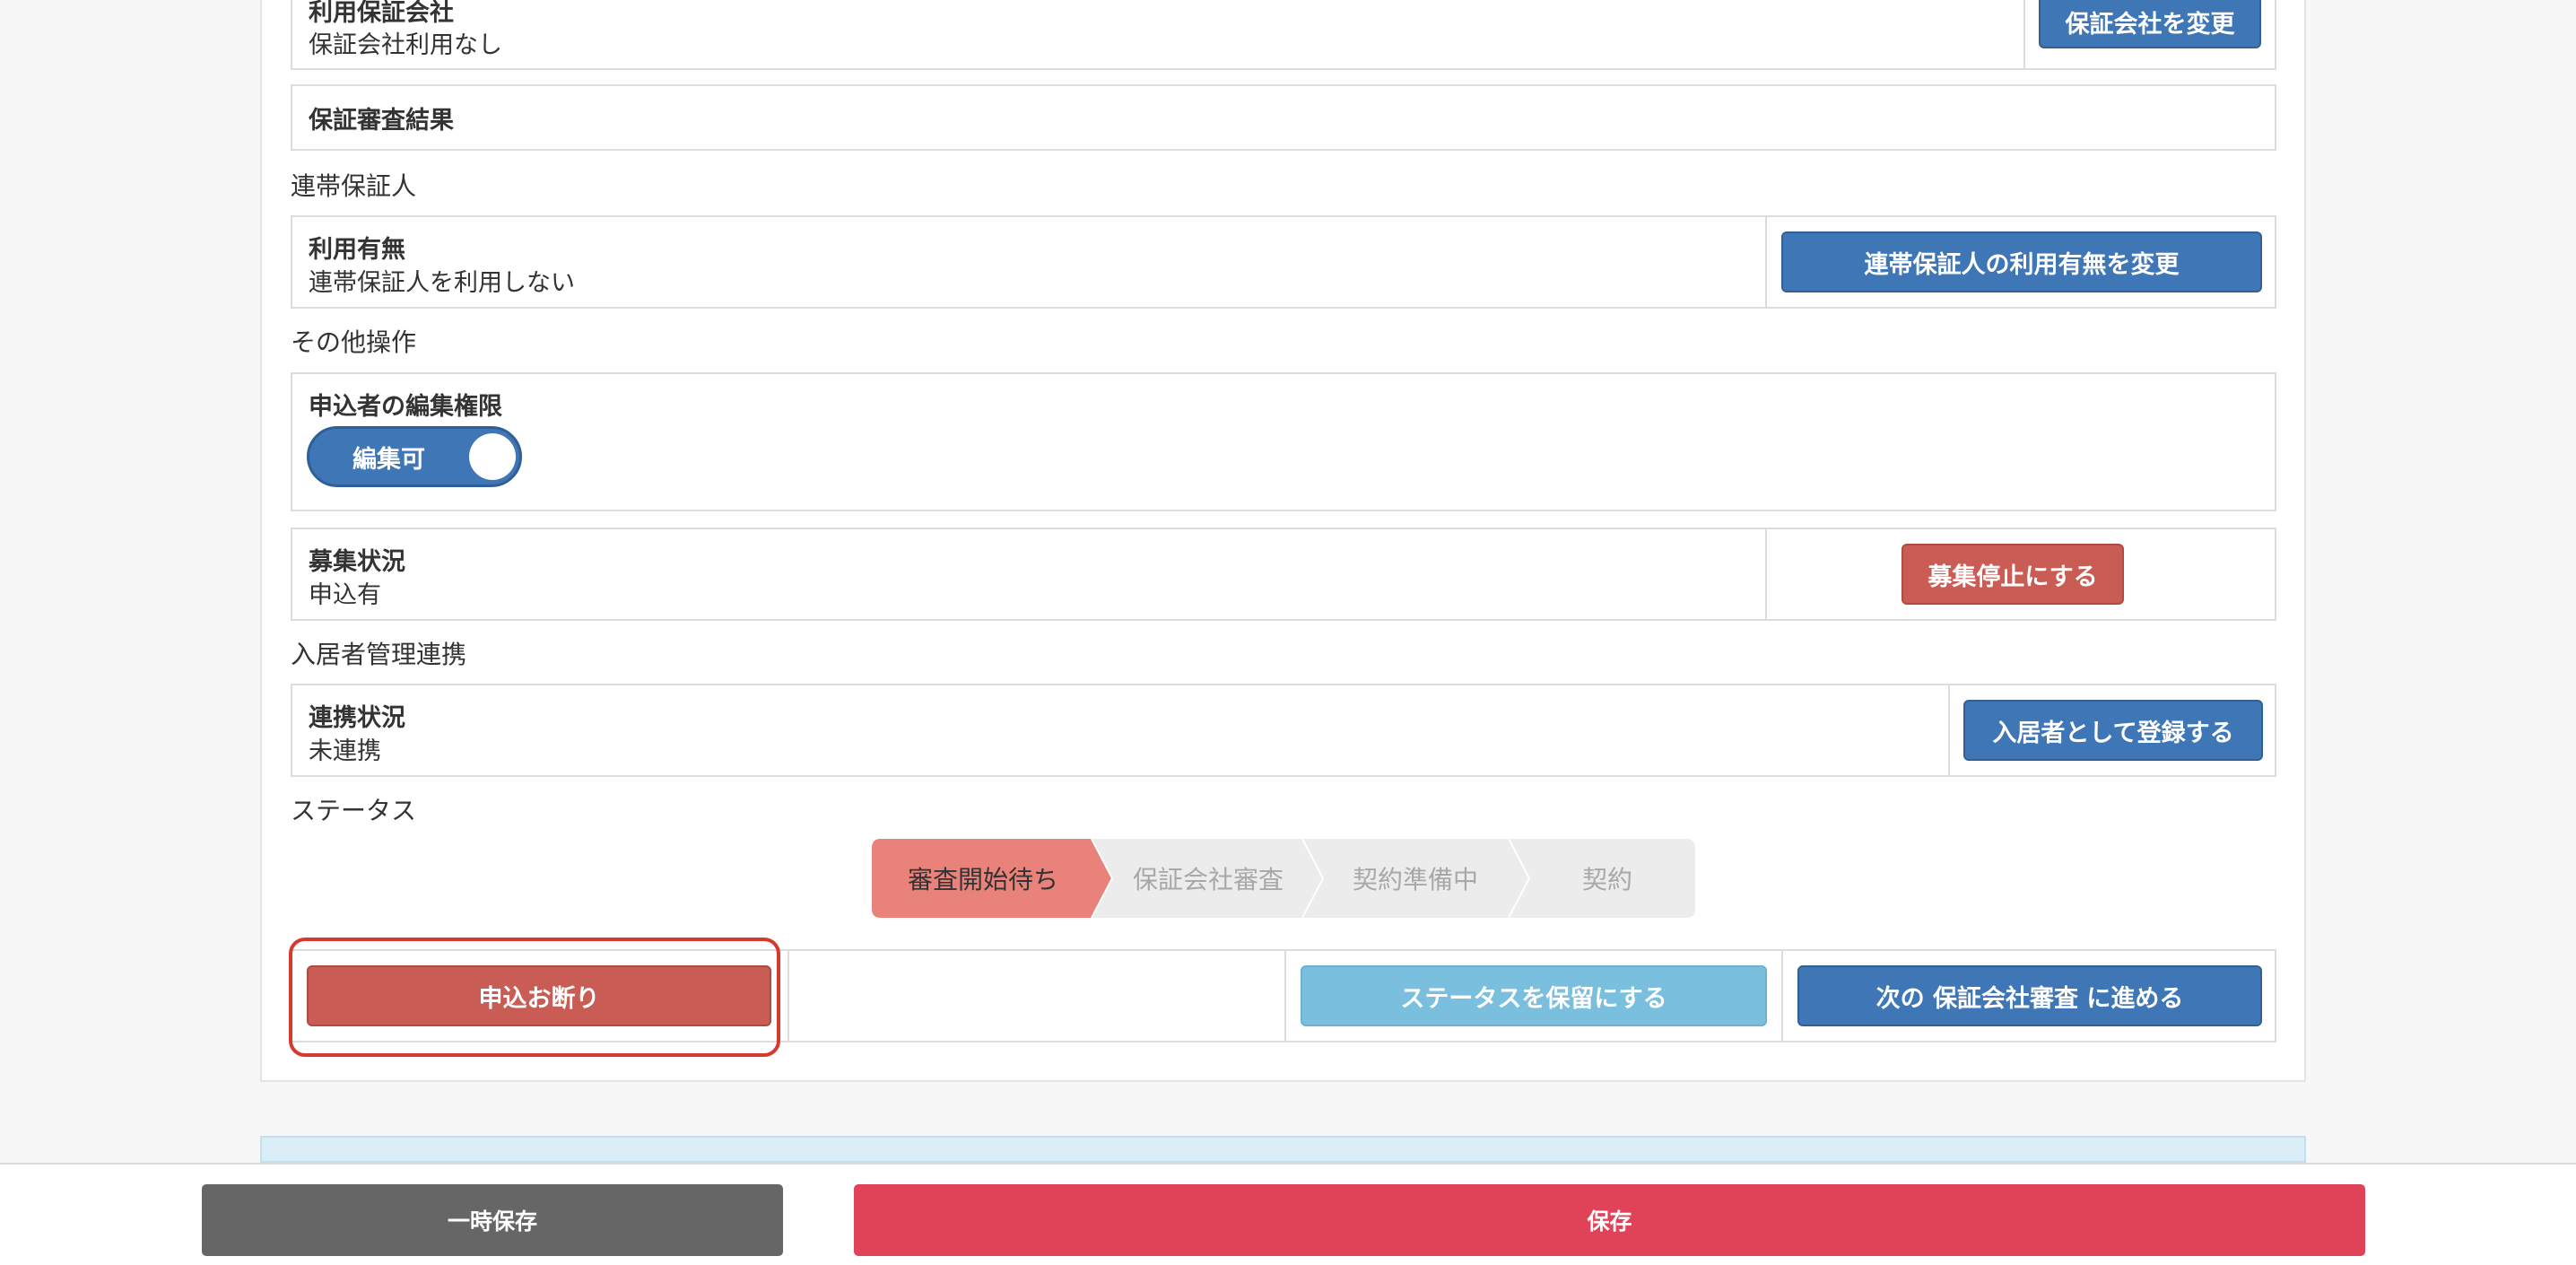 This screenshot has width=2576, height=1265. What do you see at coordinates (354, 810) in the screenshot?
I see `status-section-title: ステータス` at bounding box center [354, 810].